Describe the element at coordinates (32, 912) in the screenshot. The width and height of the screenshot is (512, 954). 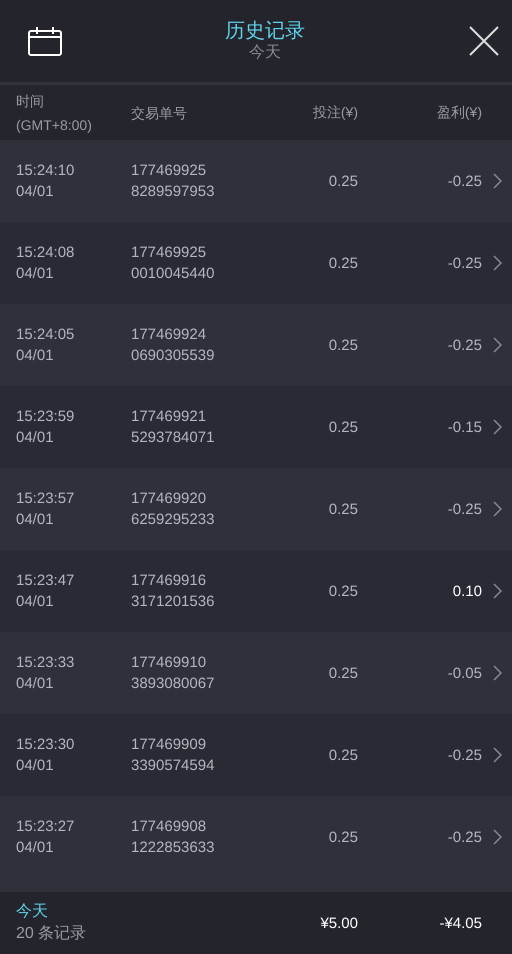
I see `period-label: 今天` at that location.